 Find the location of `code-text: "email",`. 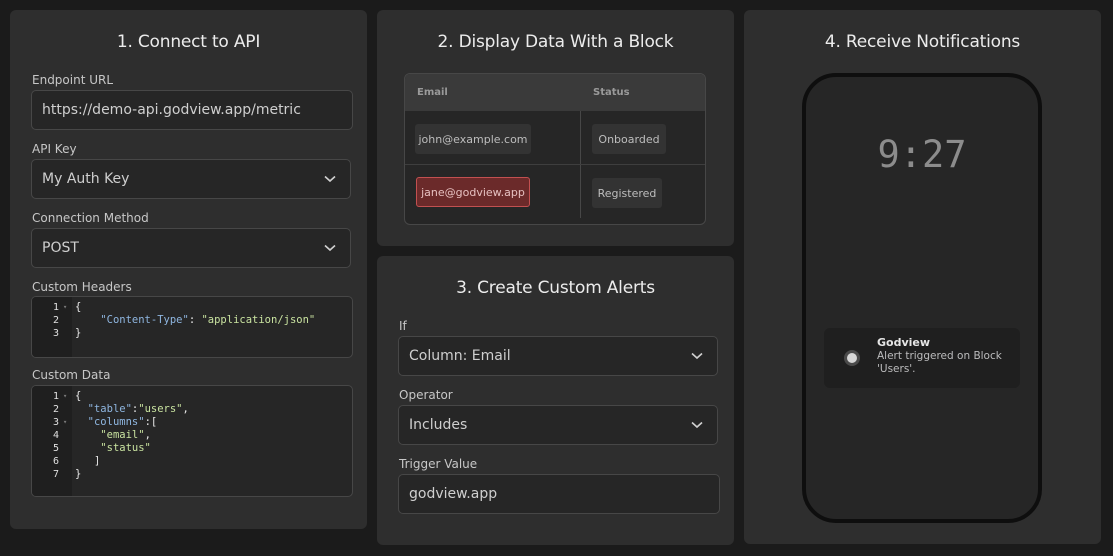

code-text: "email", is located at coordinates (125, 435).